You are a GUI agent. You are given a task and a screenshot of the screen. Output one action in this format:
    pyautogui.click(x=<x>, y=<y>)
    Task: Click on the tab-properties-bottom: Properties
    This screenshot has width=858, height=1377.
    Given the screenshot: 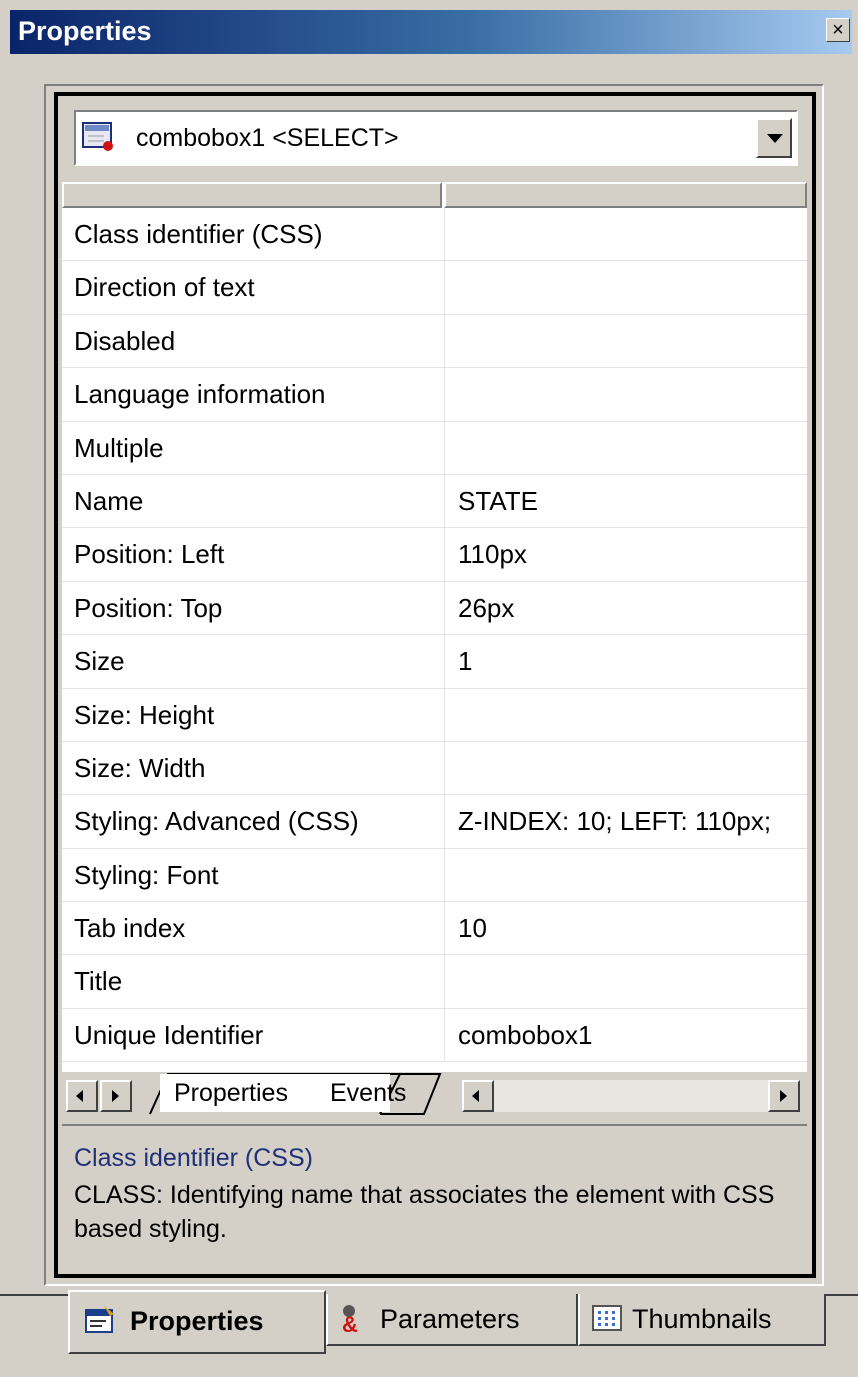 What is the action you would take?
    pyautogui.click(x=197, y=1322)
    